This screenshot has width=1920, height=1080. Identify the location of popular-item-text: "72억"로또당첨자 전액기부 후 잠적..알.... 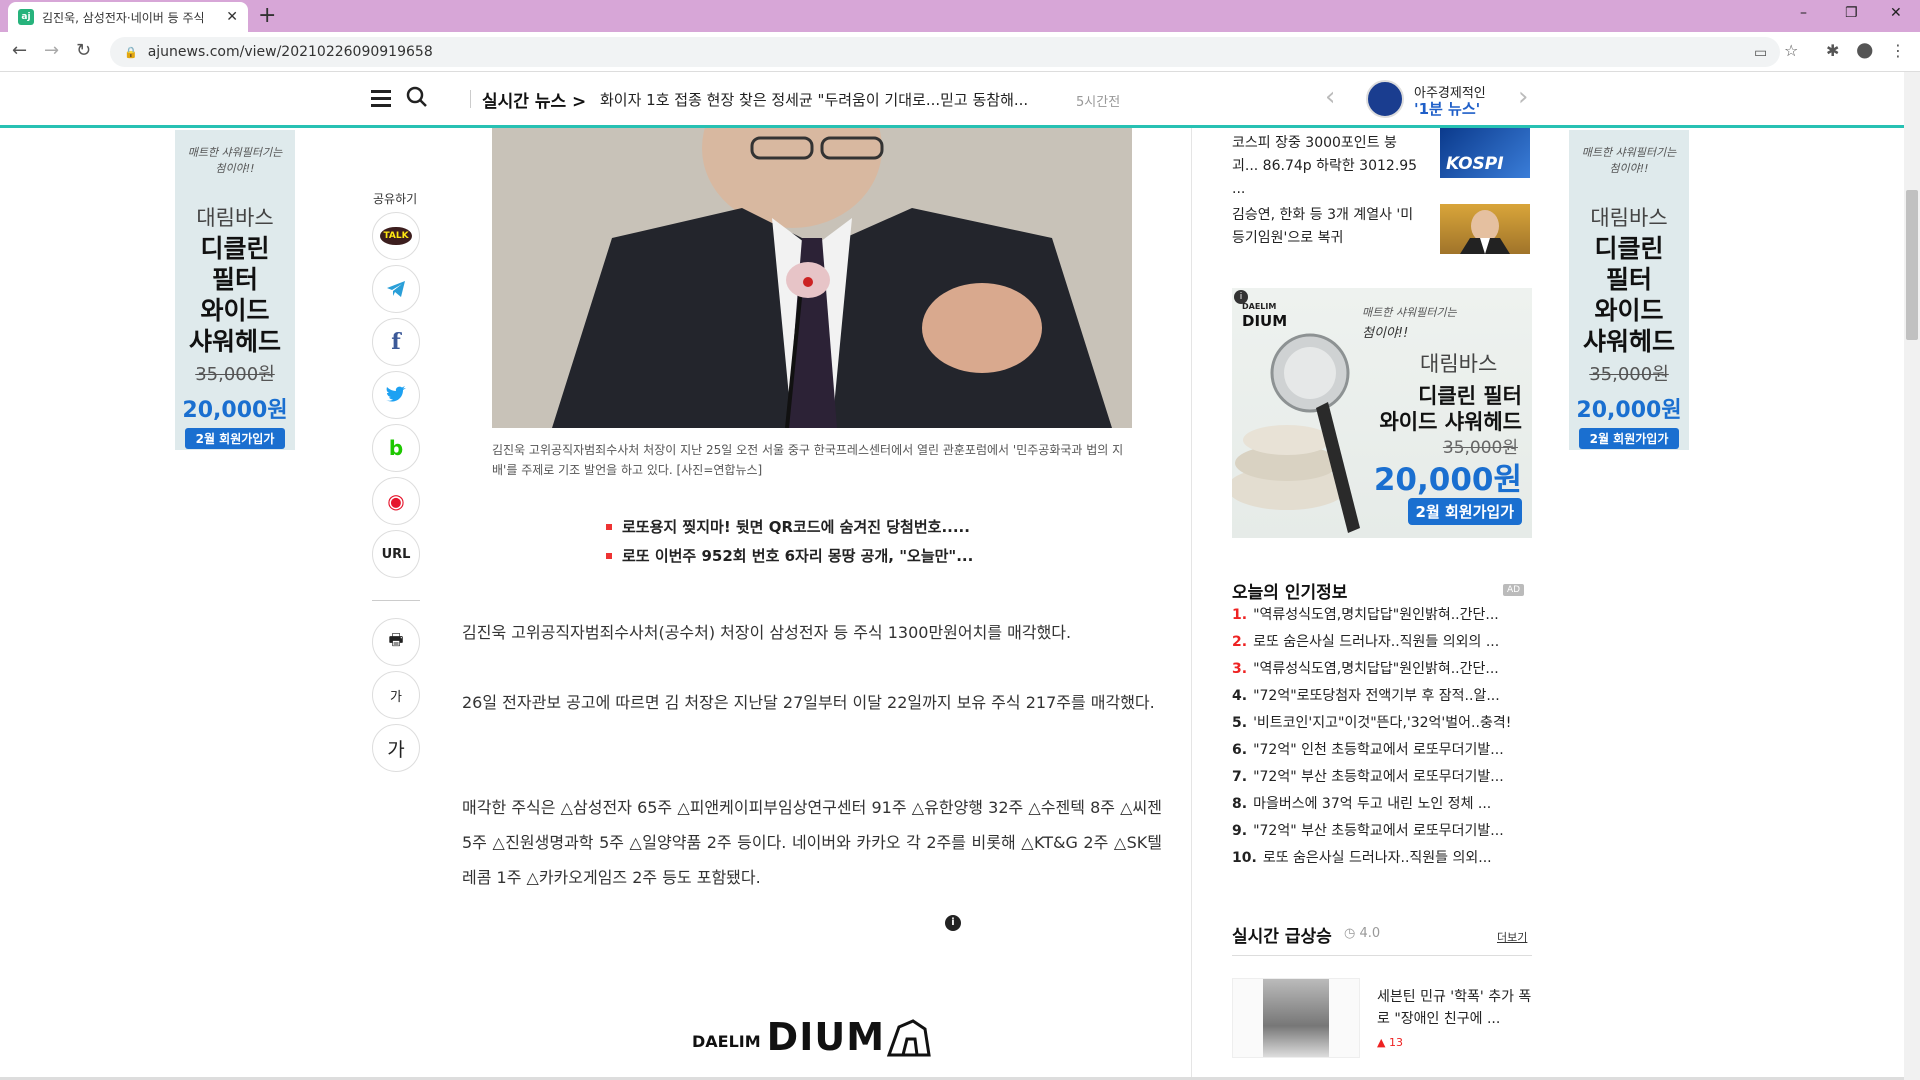
(1376, 696).